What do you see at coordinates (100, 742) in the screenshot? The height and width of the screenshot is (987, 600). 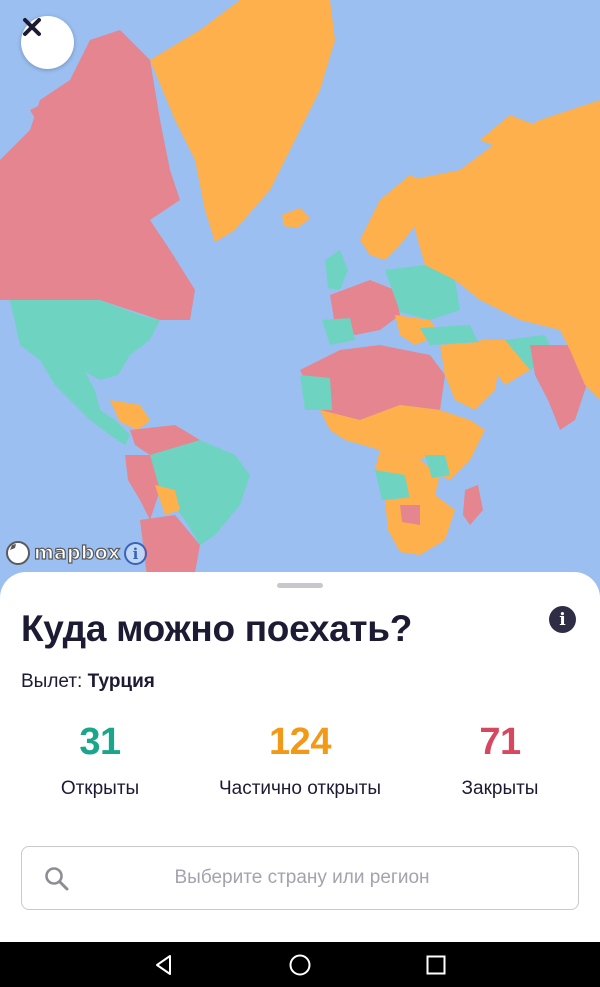 I see `stat-open-count: 31` at bounding box center [100, 742].